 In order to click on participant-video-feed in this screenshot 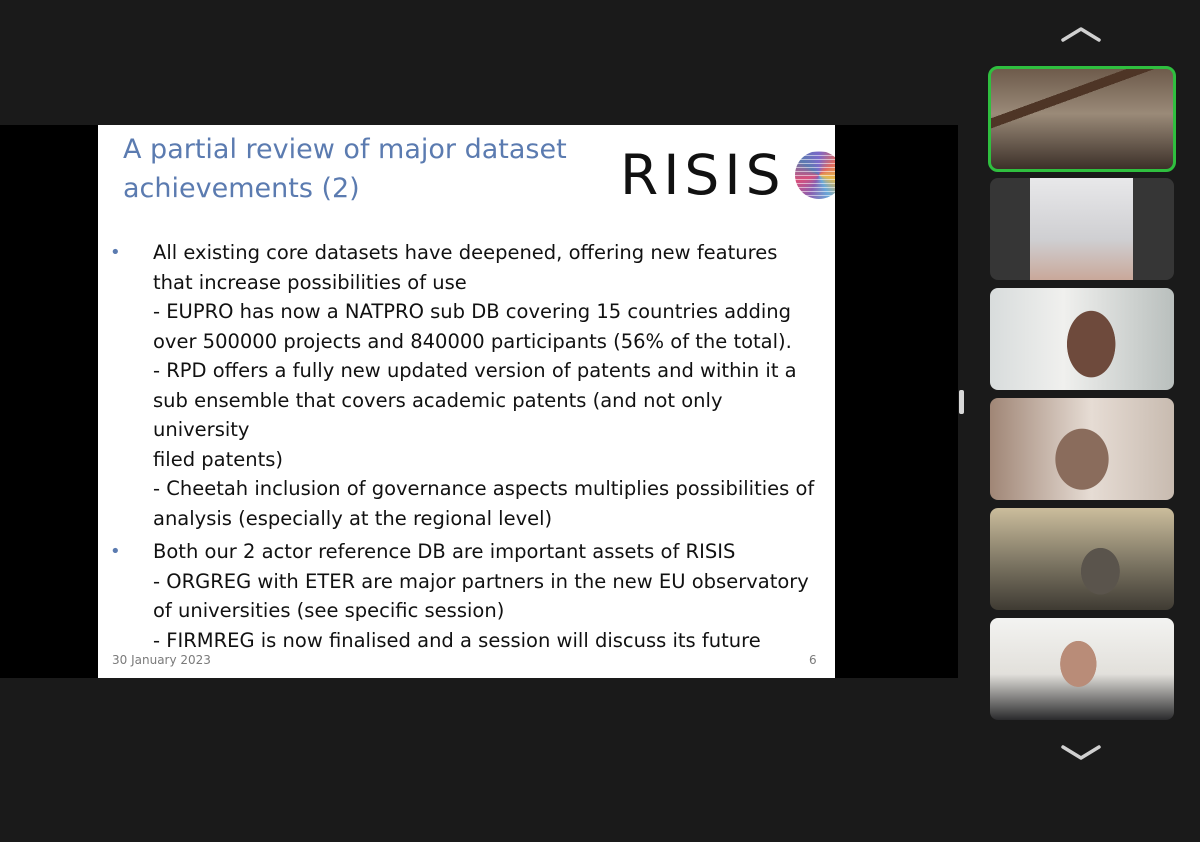, I will do `click(1081, 229)`.